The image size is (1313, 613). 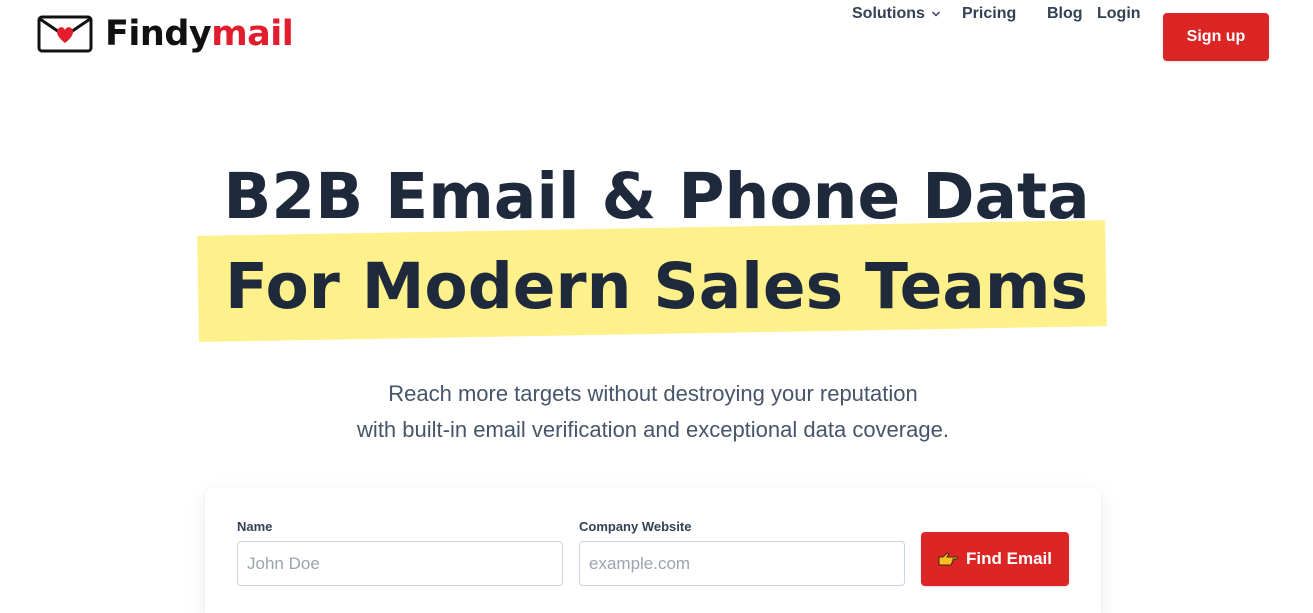 What do you see at coordinates (1216, 37) in the screenshot?
I see `signup-button: Sign up` at bounding box center [1216, 37].